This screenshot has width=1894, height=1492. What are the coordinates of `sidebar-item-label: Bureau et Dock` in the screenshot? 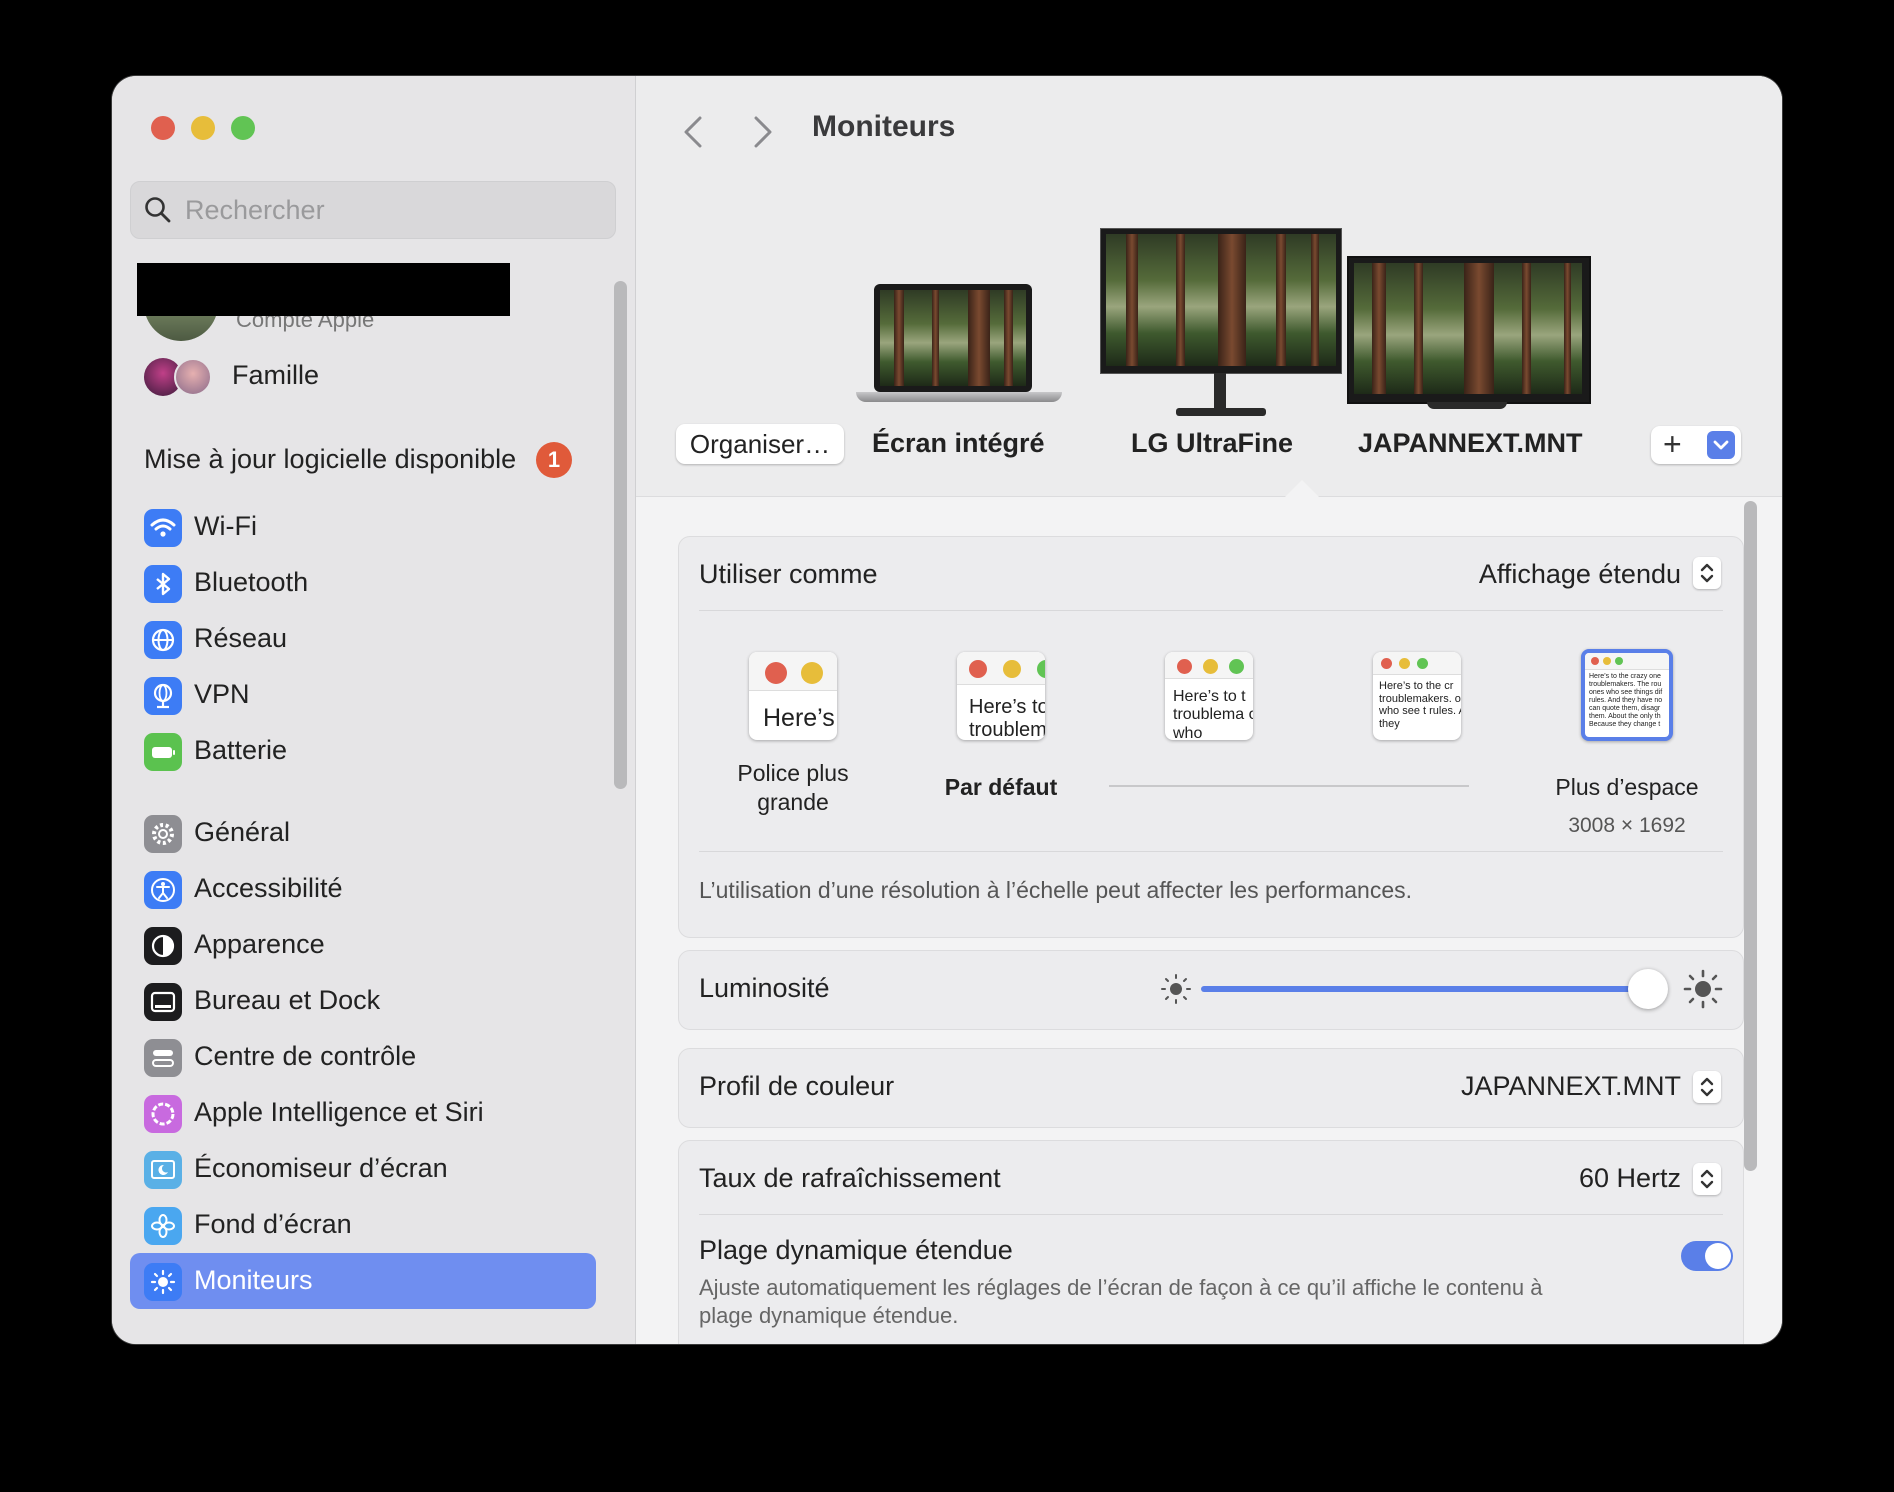 It's located at (287, 1000).